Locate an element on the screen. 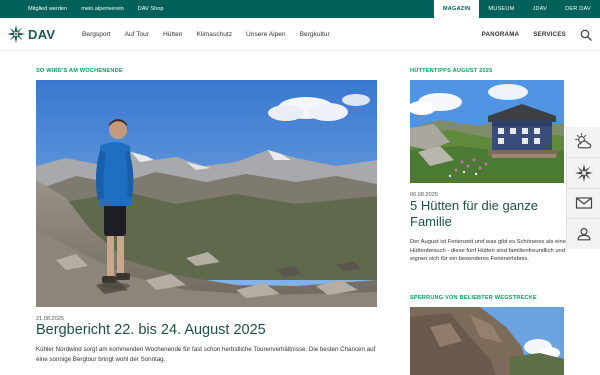 The image size is (600, 375). side-article-1-eyebrow: HÜTTENTIPPS AUGUST 2025 is located at coordinates (451, 71).